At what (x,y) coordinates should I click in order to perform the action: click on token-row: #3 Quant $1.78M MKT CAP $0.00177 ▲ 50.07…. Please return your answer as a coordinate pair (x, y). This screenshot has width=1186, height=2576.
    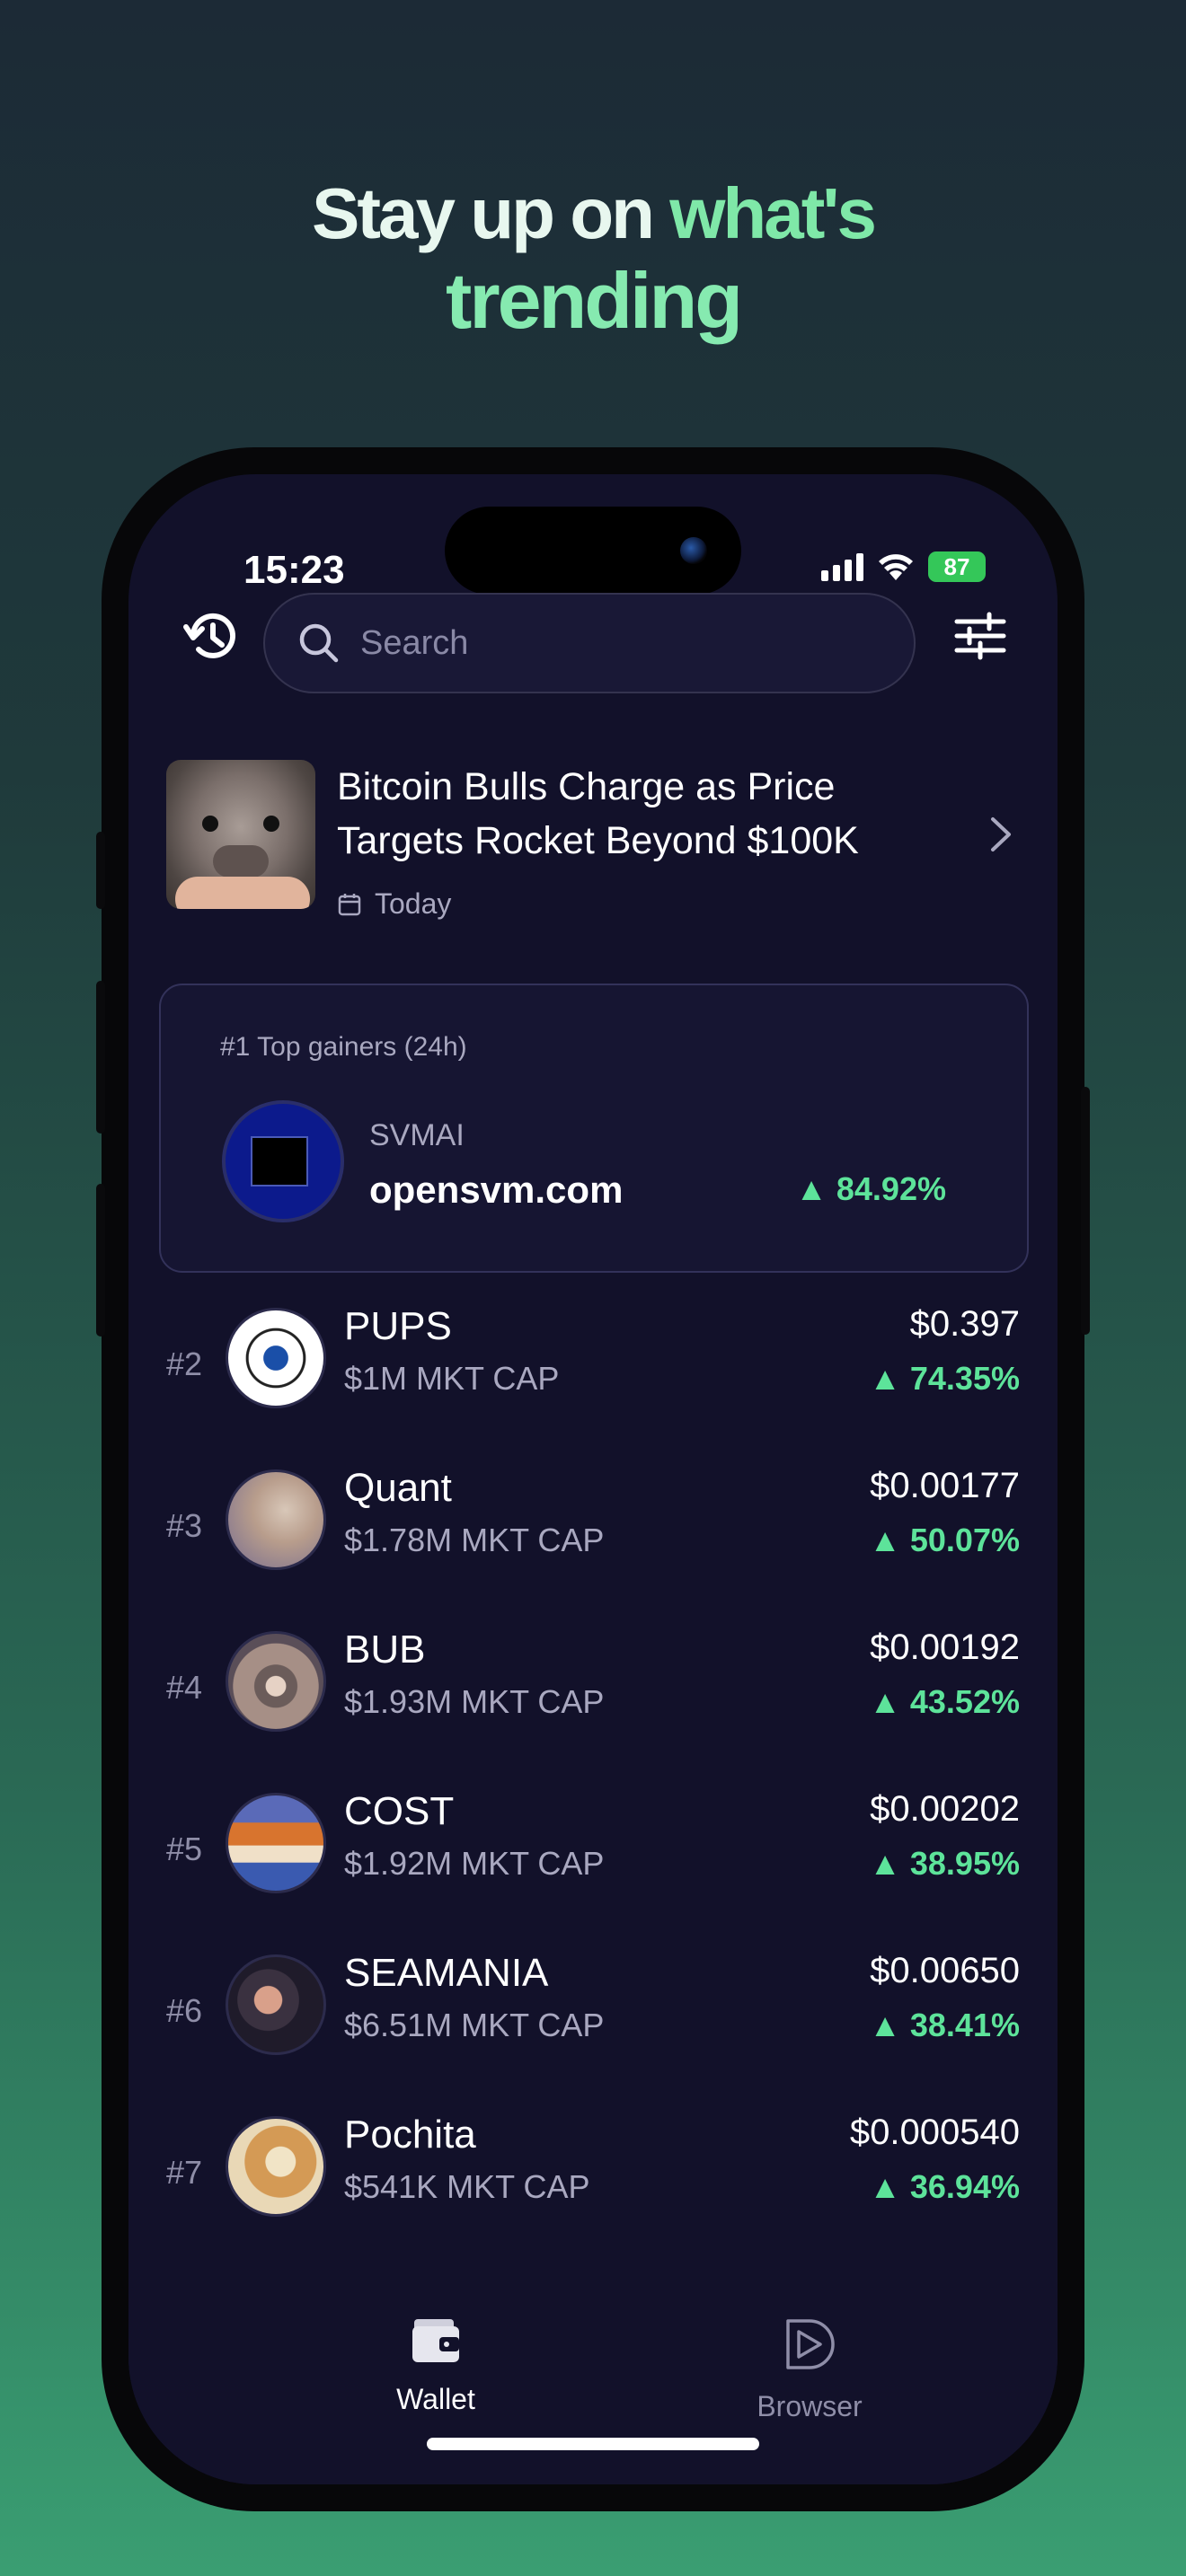
    Looking at the image, I should click on (593, 1529).